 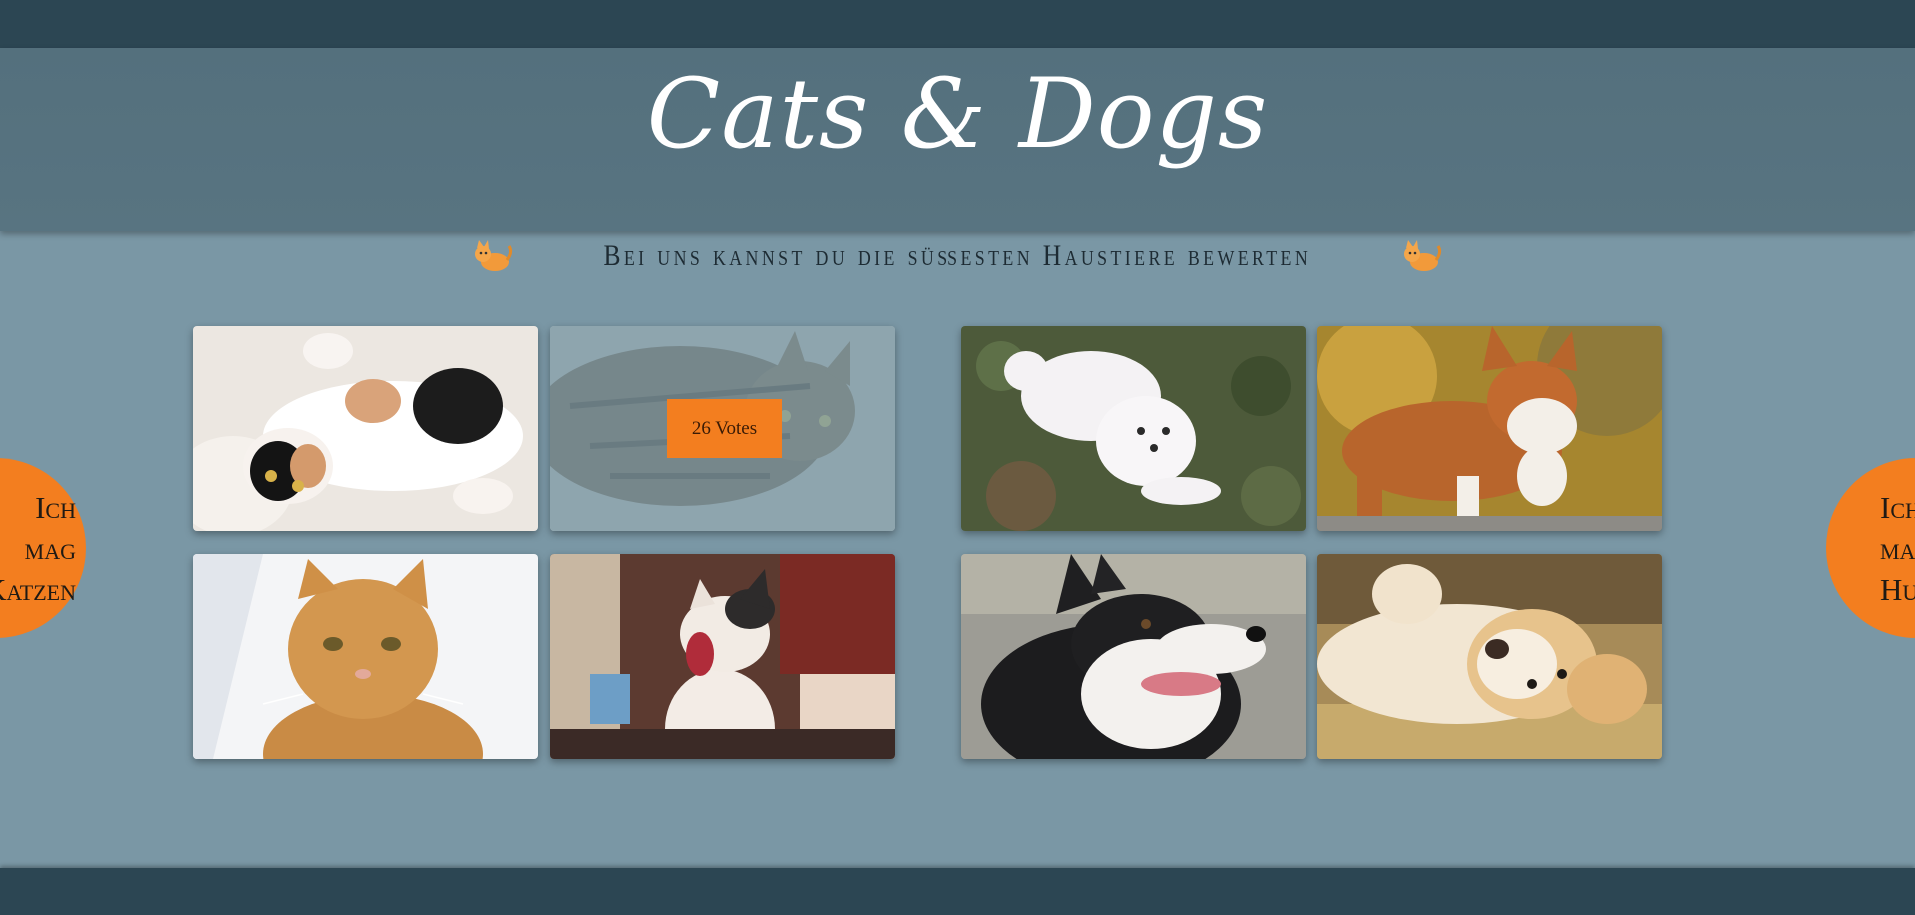 I want to click on like-cats-label-3: Katzen, so click(x=38, y=589).